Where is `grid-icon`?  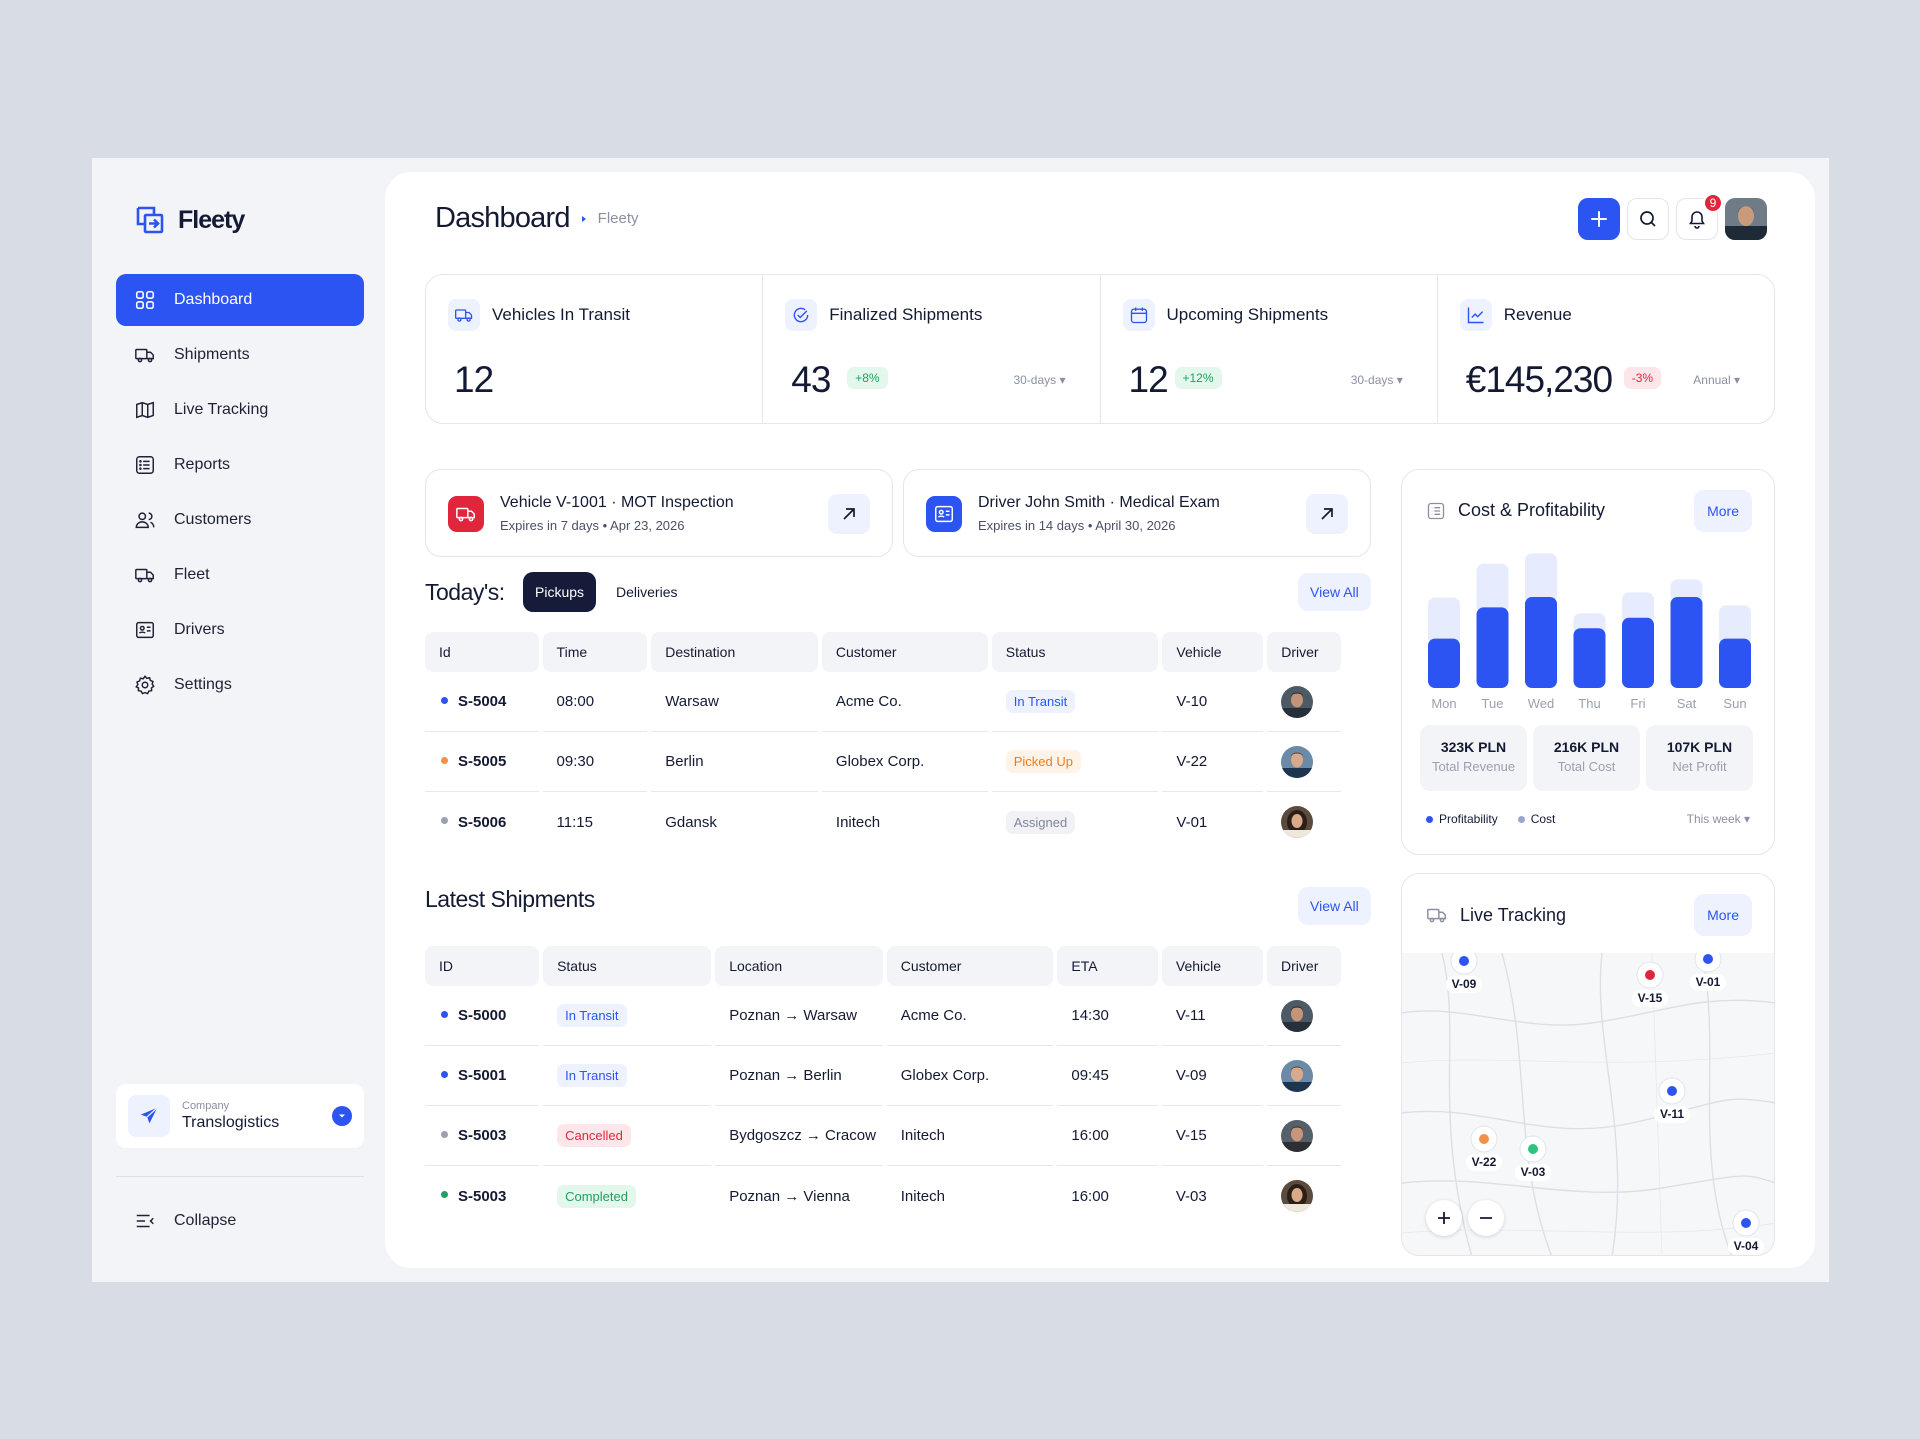
grid-icon is located at coordinates (145, 300).